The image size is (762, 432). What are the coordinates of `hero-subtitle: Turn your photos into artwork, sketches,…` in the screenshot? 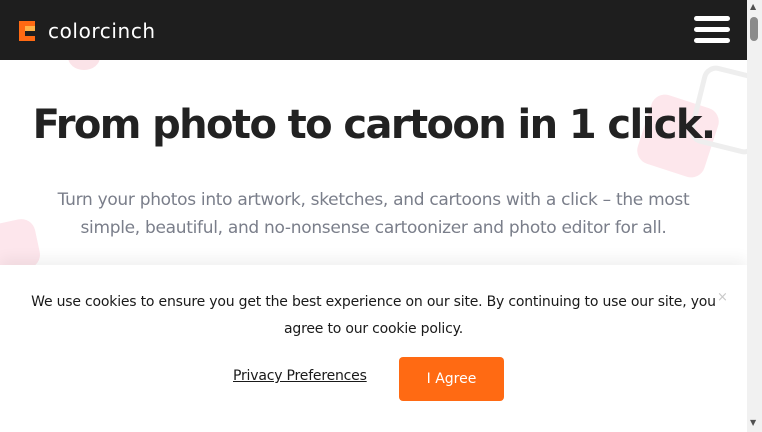 It's located at (373, 214).